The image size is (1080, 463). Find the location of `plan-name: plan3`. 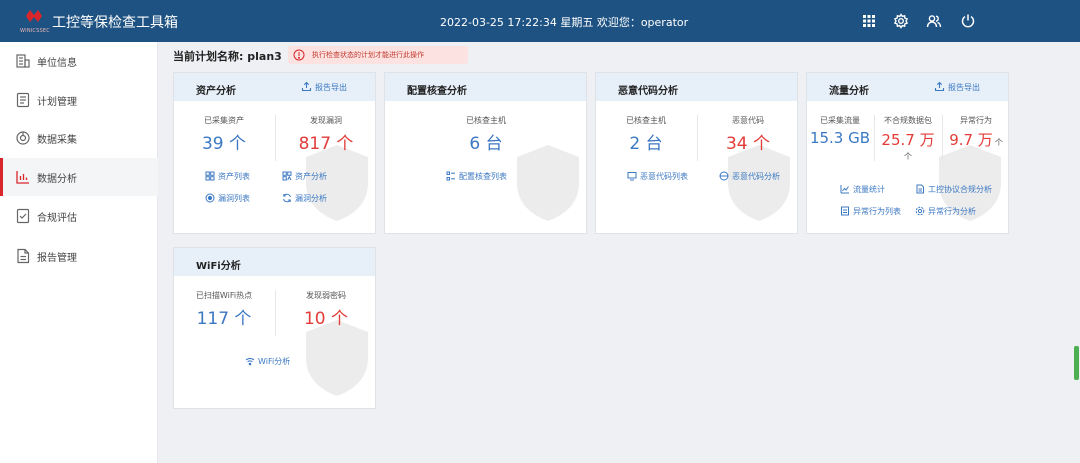

plan-name: plan3 is located at coordinates (264, 56).